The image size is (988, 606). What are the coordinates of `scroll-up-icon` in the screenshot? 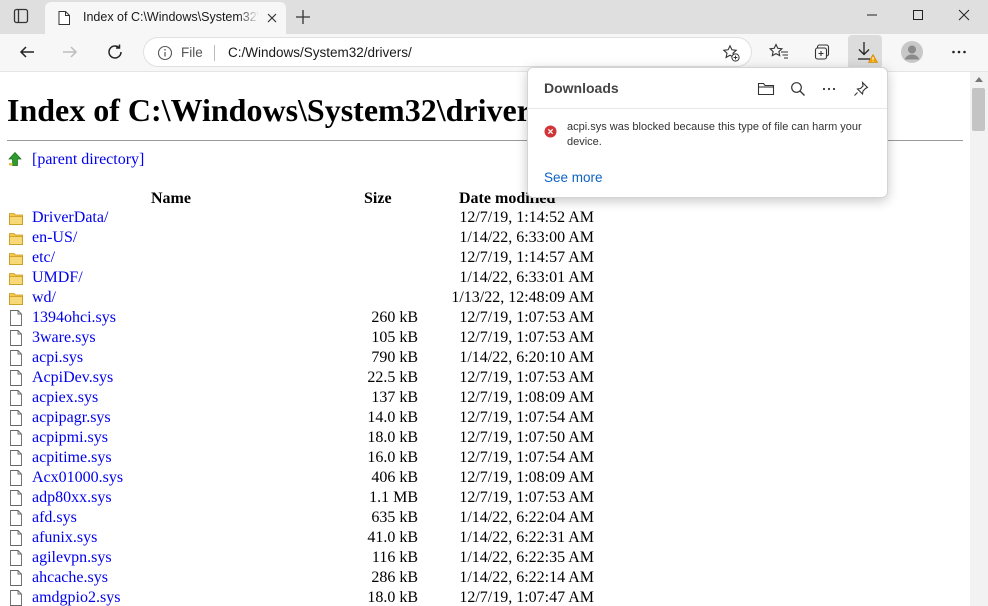 It's located at (979, 79).